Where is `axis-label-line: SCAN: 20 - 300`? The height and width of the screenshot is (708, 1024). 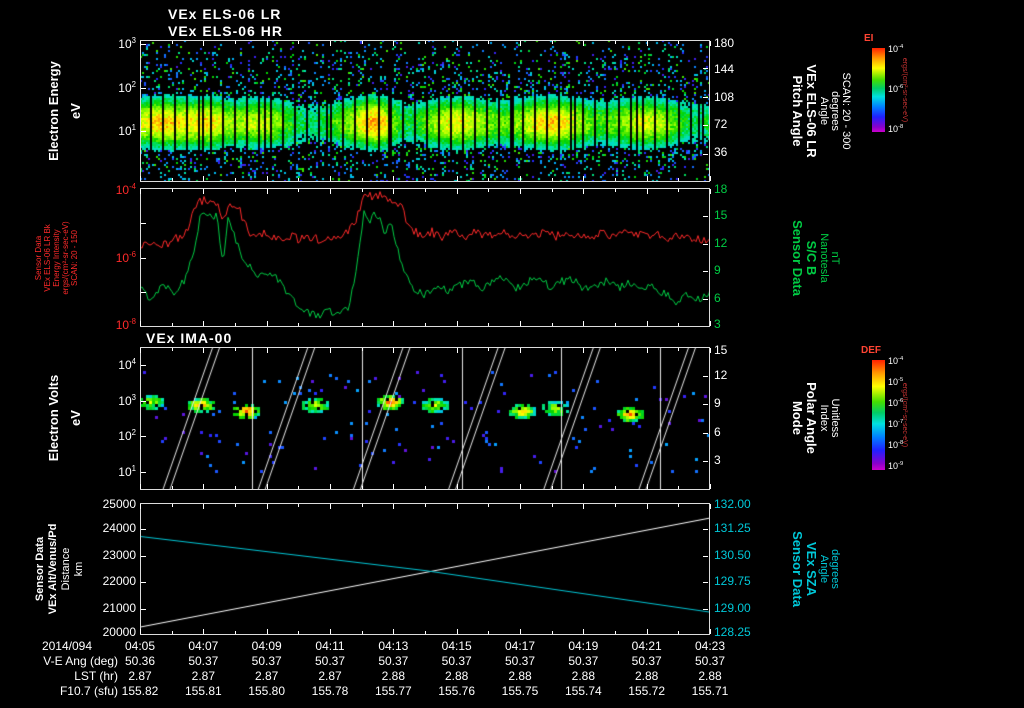 axis-label-line: SCAN: 20 - 300 is located at coordinates (846, 111).